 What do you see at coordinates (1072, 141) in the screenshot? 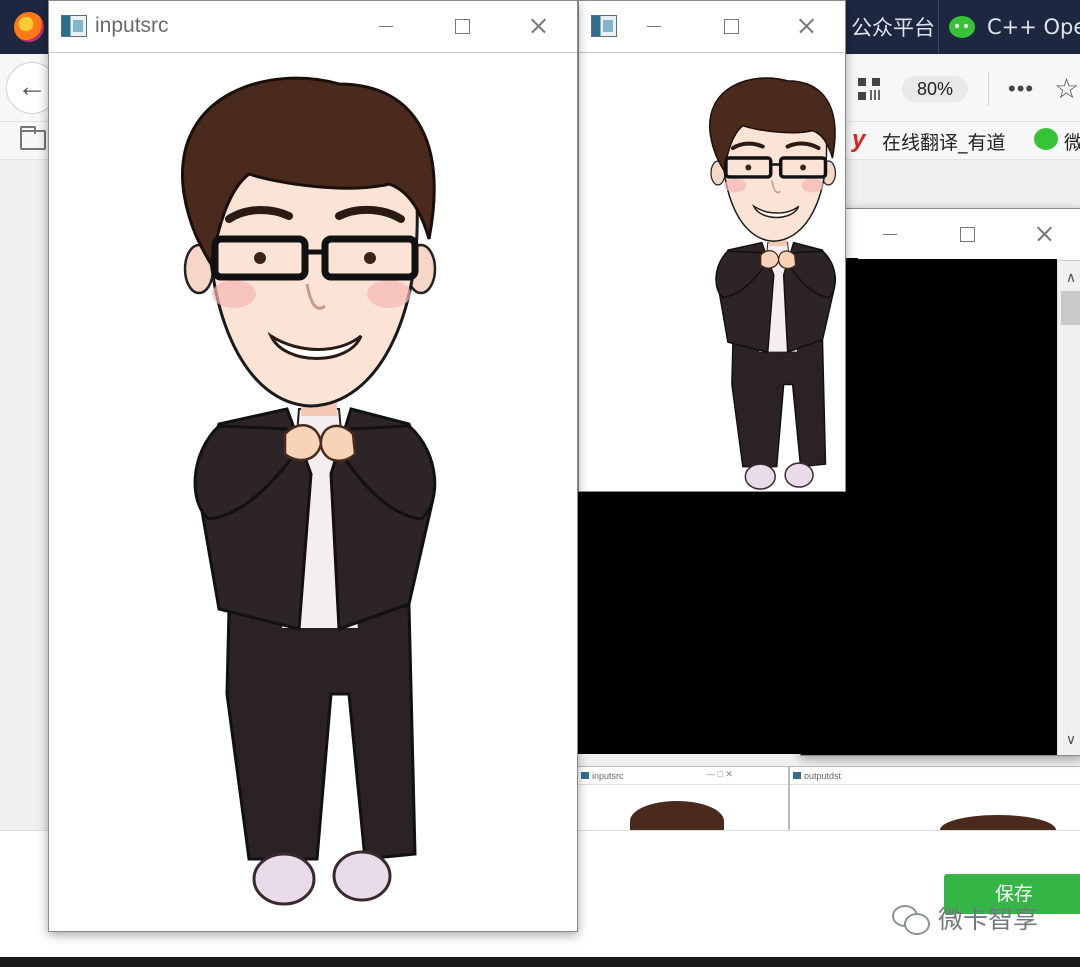
I see `bookmark-wechat: 微` at bounding box center [1072, 141].